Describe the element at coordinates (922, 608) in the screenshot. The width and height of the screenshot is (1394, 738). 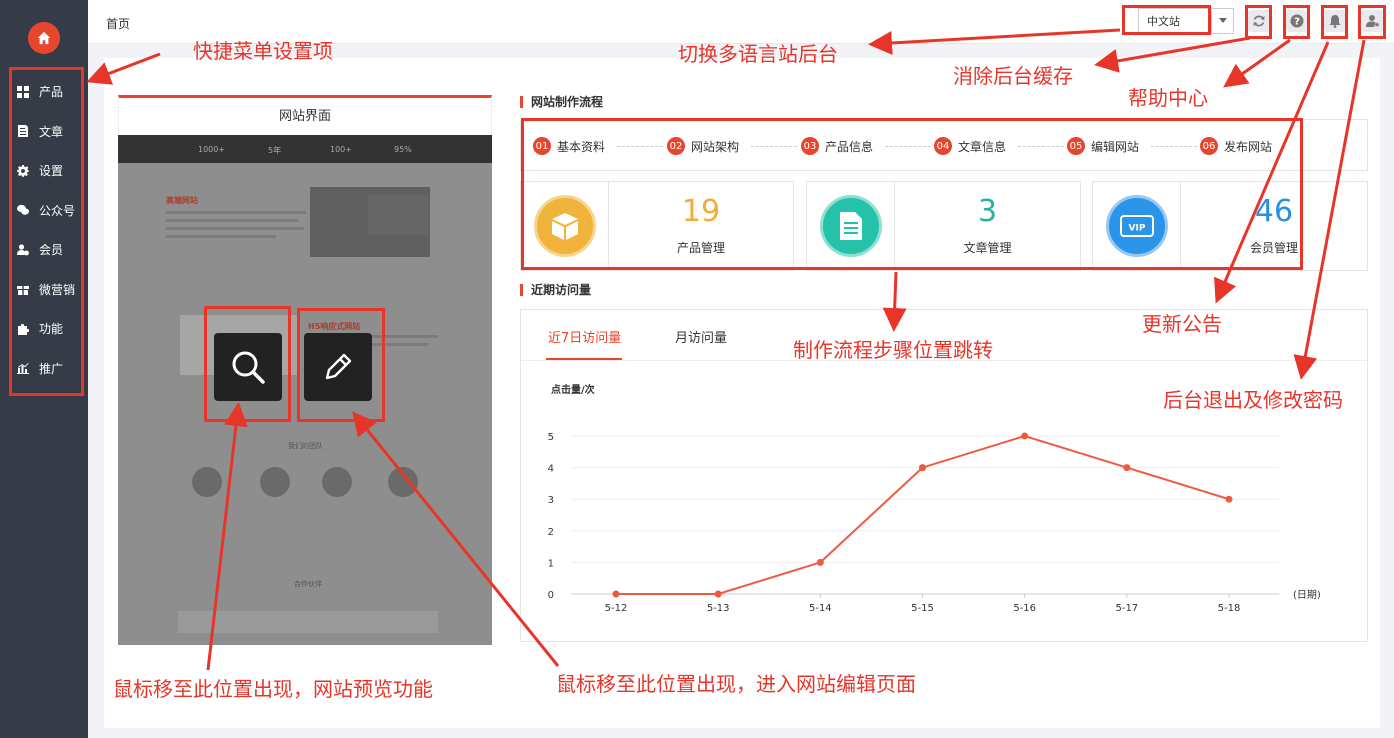
I see `x-tick-label: 5-15` at that location.